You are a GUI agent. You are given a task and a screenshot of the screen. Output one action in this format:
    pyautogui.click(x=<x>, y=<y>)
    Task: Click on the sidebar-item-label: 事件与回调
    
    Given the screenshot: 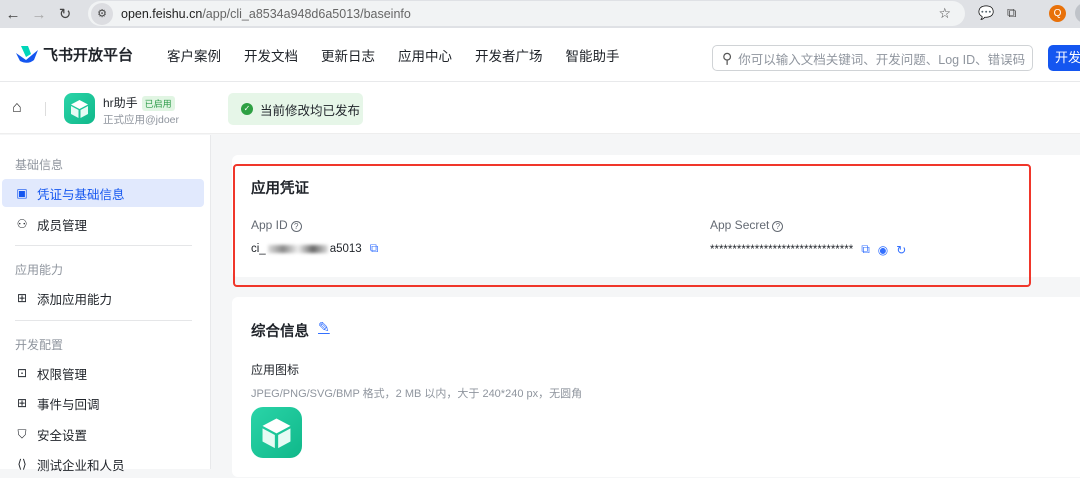 What is the action you would take?
    pyautogui.click(x=68, y=404)
    